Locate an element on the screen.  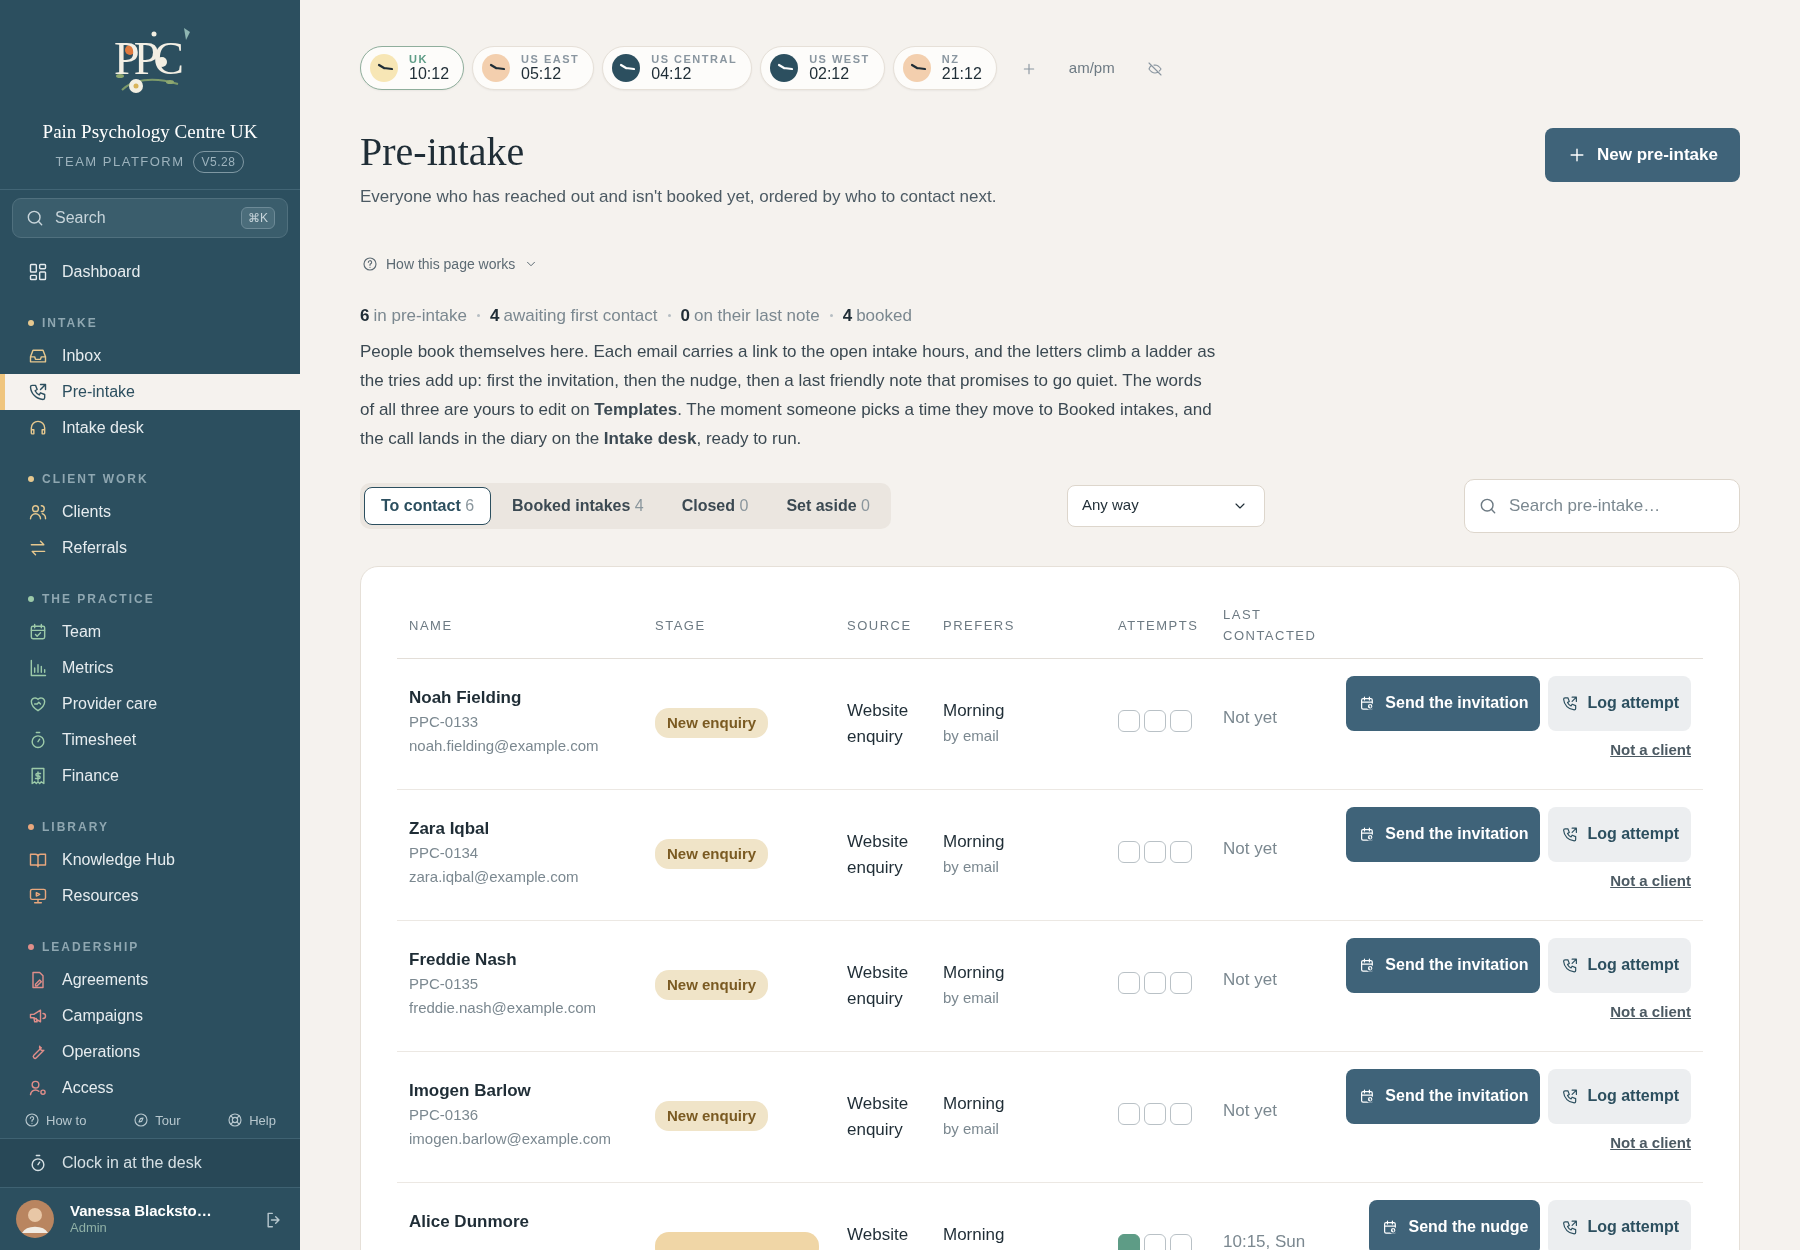
clock-time: 10:12 is located at coordinates (429, 73).